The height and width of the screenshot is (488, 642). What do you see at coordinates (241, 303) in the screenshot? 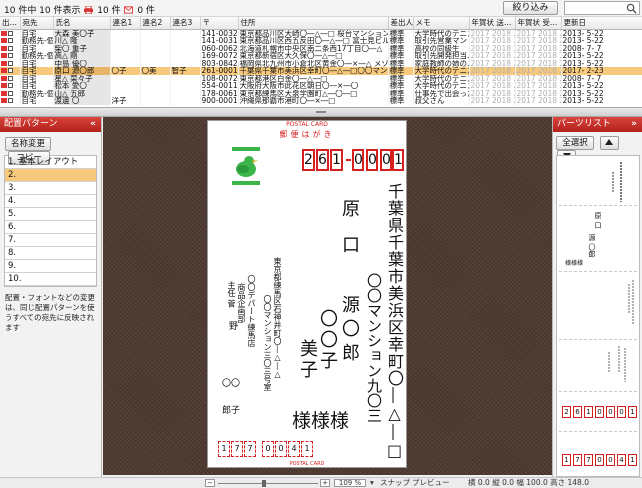
I see `sender-dept: 商品企画部` at bounding box center [241, 303].